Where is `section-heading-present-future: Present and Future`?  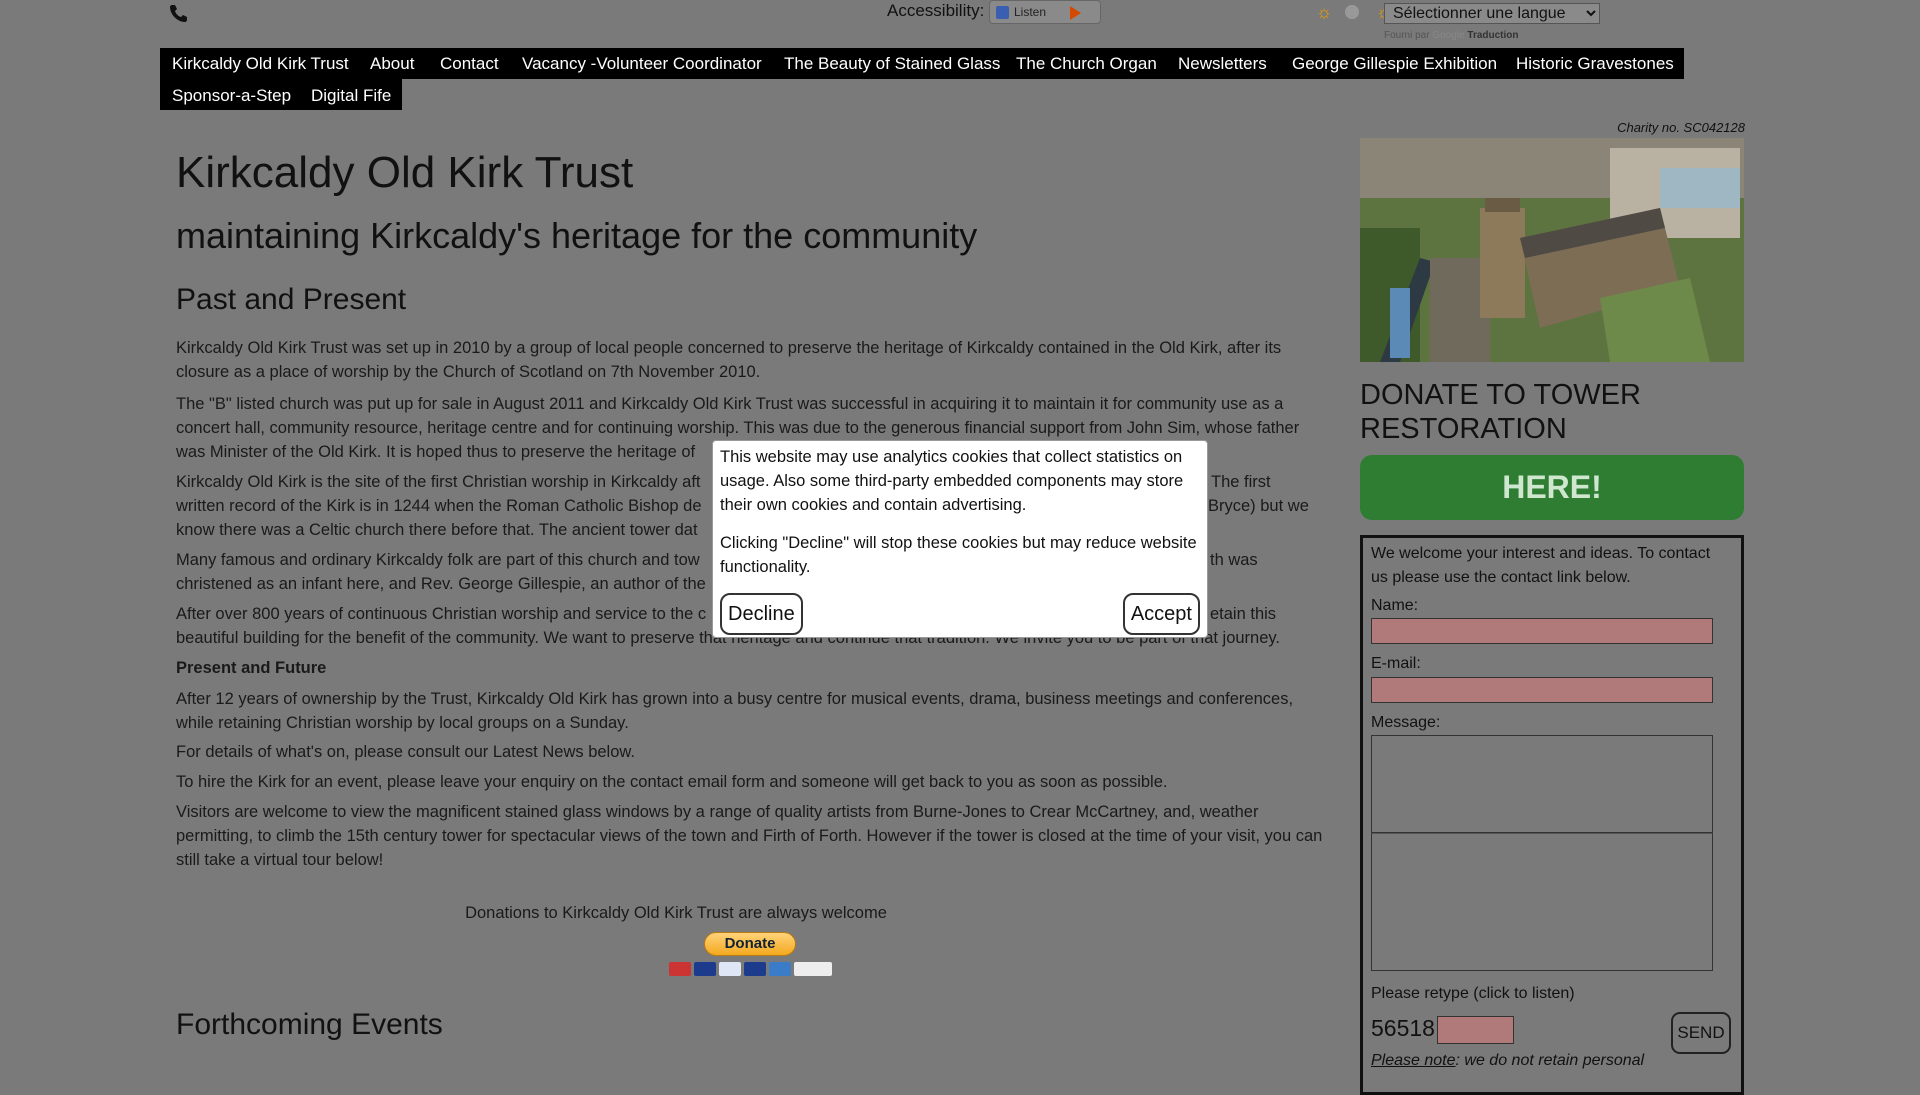
section-heading-present-future: Present and Future is located at coordinates (251, 668).